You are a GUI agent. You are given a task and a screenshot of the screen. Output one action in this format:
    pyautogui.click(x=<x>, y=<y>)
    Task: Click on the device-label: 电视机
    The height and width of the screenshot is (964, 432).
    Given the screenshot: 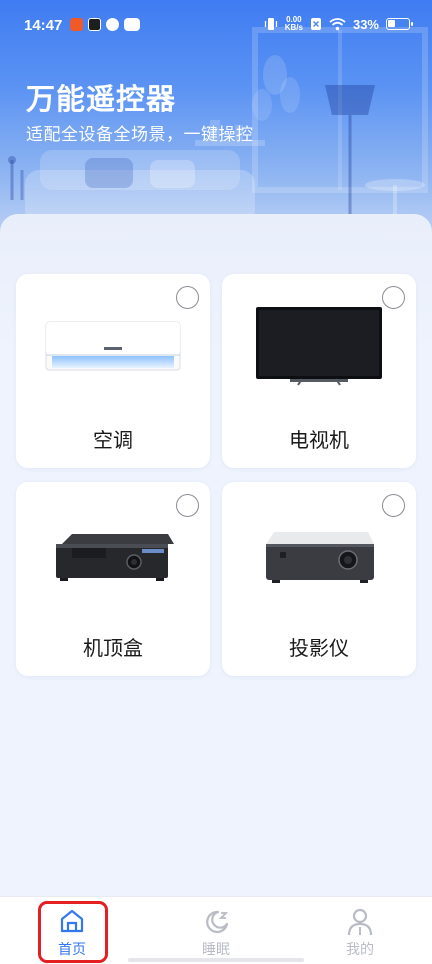 What is the action you would take?
    pyautogui.click(x=319, y=440)
    